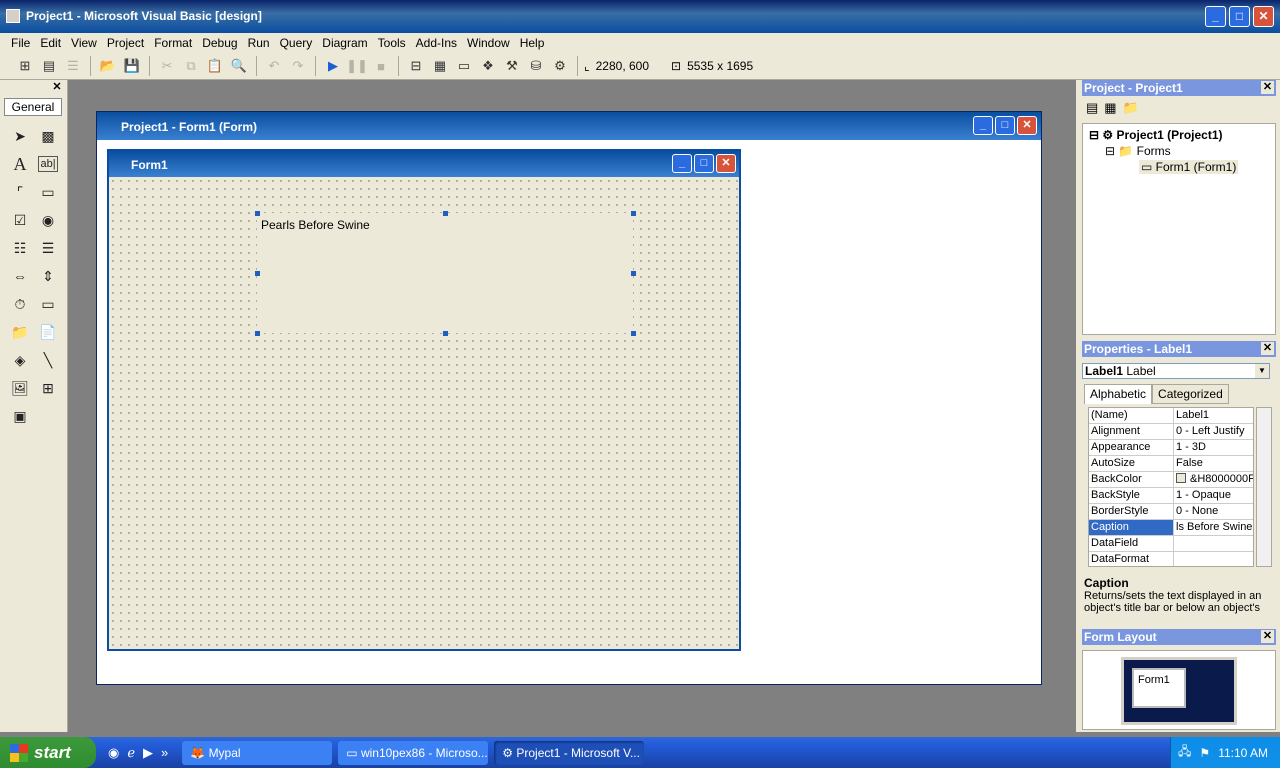 This screenshot has height=768, width=1280. I want to click on property-value: 0 - Left Justify, so click(1213, 431).